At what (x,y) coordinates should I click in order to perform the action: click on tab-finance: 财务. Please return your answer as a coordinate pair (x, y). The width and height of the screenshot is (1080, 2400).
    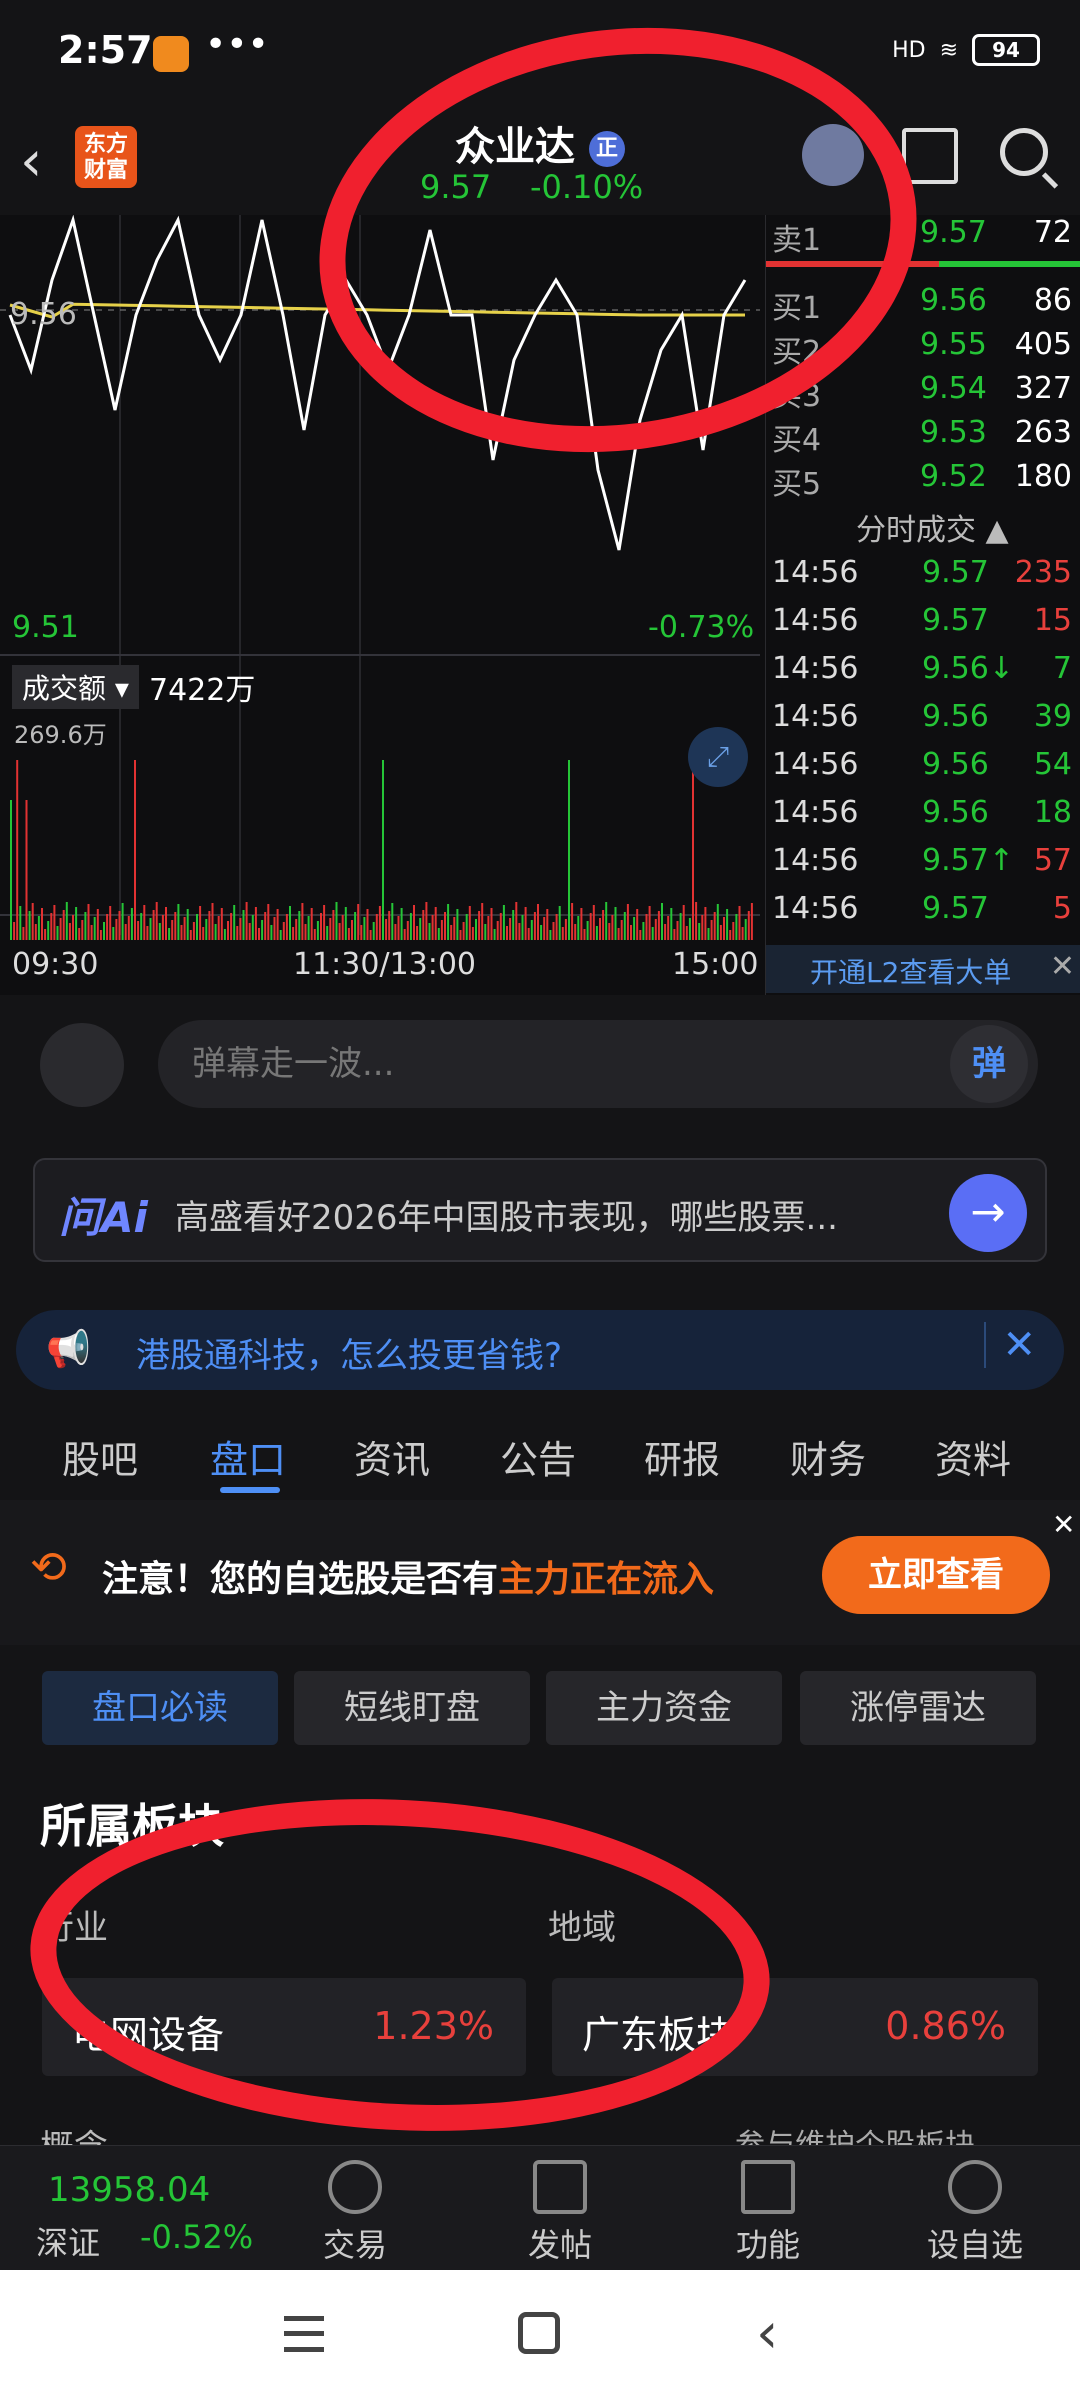
    Looking at the image, I should click on (828, 1456).